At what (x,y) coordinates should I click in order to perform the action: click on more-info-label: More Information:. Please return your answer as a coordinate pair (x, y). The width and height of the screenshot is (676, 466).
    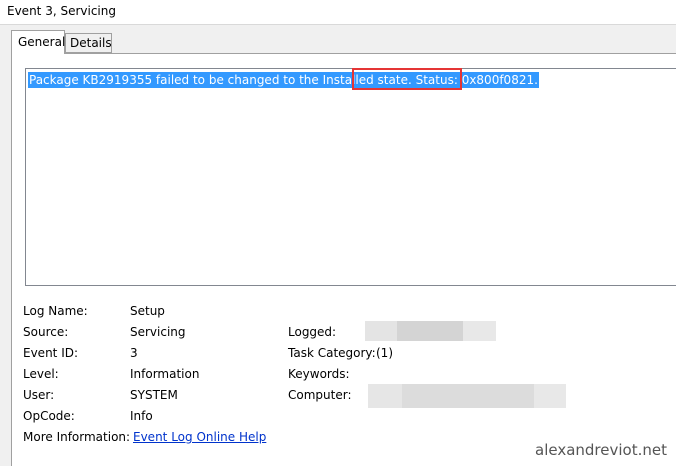
    Looking at the image, I should click on (77, 437).